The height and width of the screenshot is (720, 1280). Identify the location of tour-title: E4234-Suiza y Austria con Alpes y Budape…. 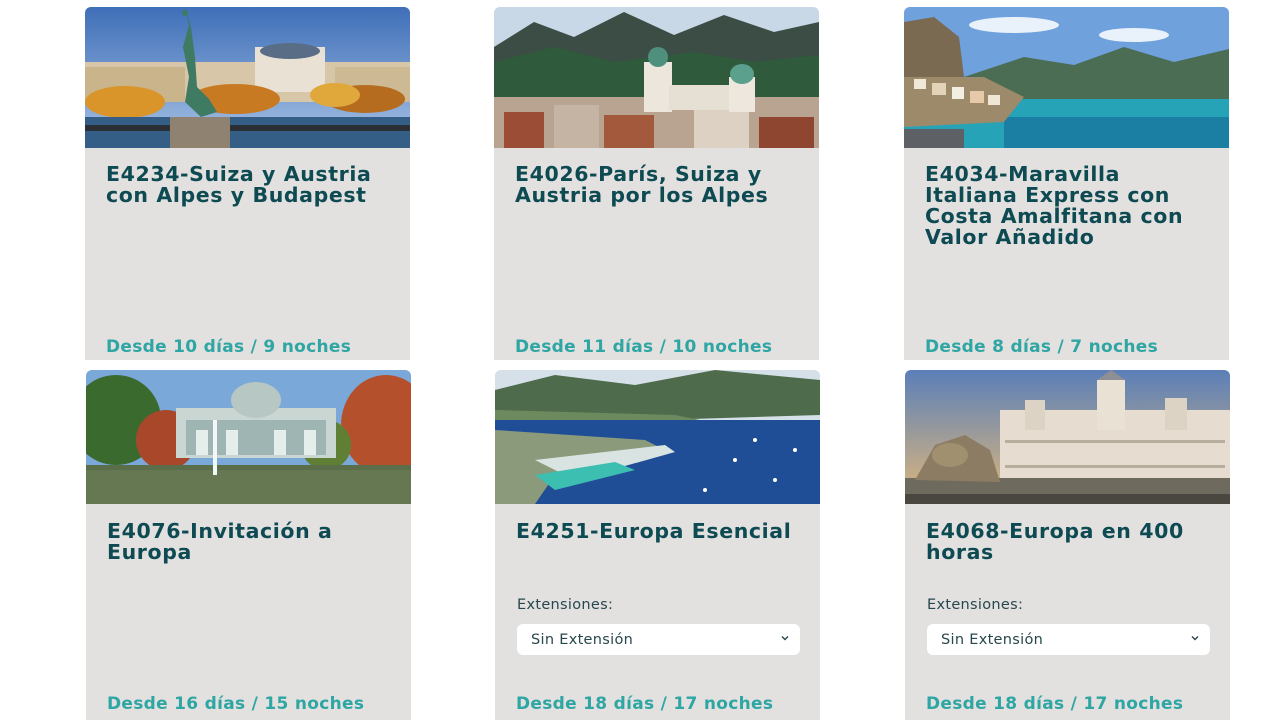
(251, 185).